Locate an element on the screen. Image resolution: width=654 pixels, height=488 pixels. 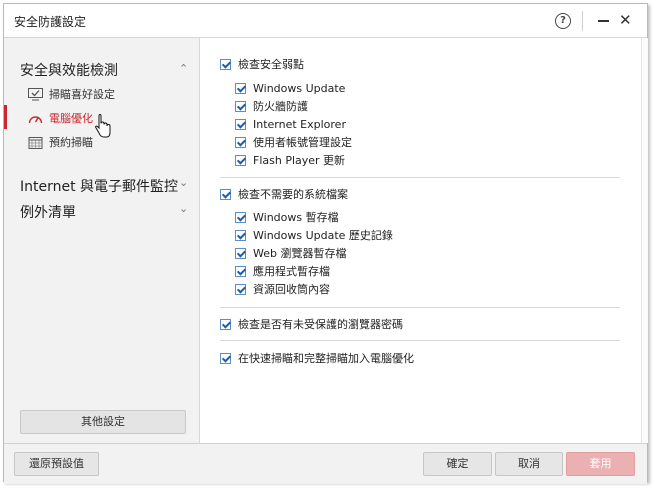
title-bar: 安全防護設定 ? ✕ is located at coordinates (325, 21).